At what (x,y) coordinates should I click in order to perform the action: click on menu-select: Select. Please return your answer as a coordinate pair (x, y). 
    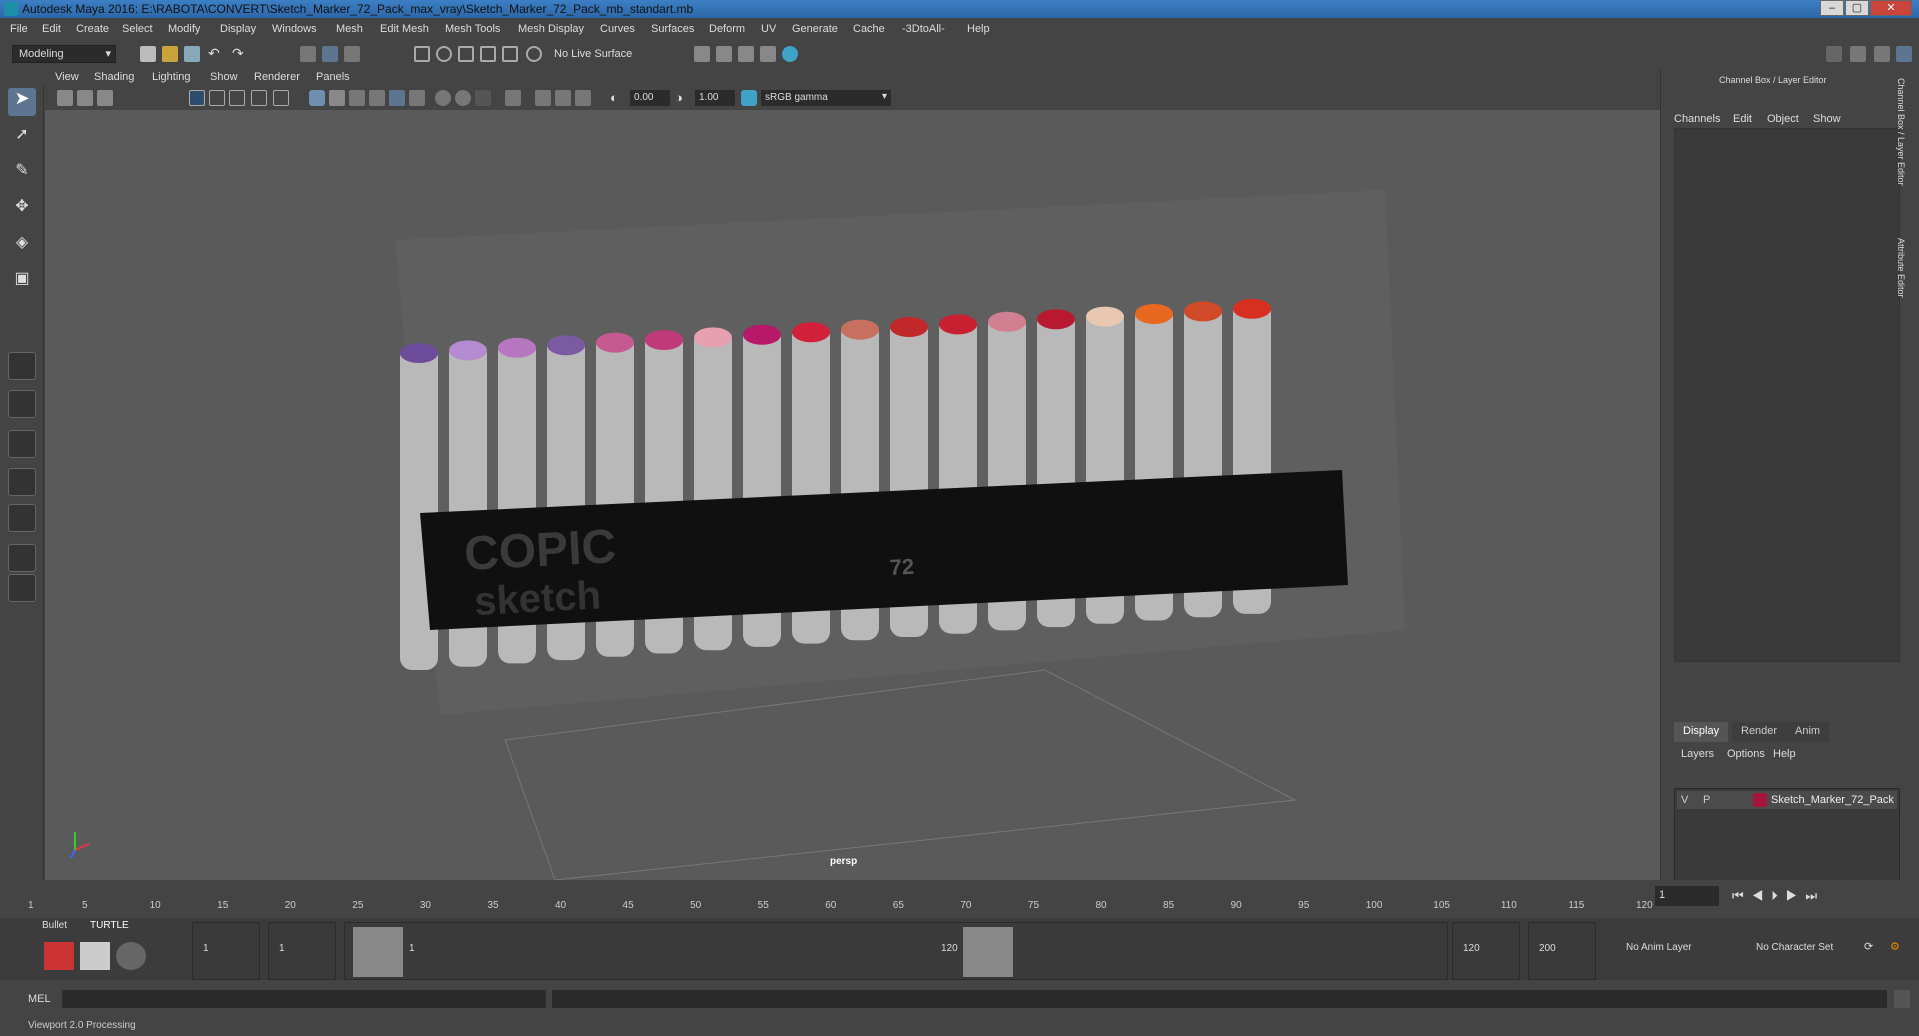
    Looking at the image, I should click on (137, 29).